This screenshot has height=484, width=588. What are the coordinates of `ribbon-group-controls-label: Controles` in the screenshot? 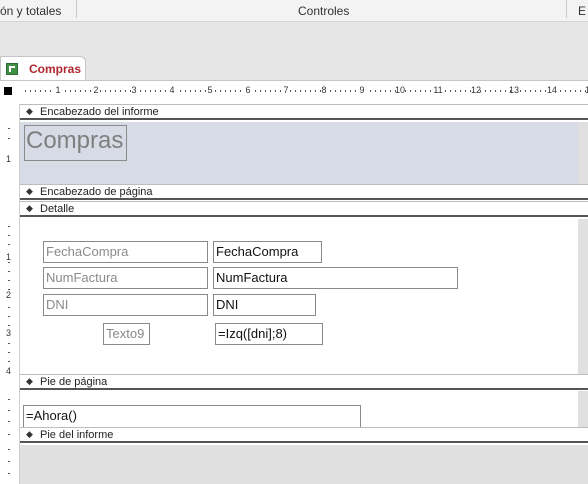 It's located at (324, 11).